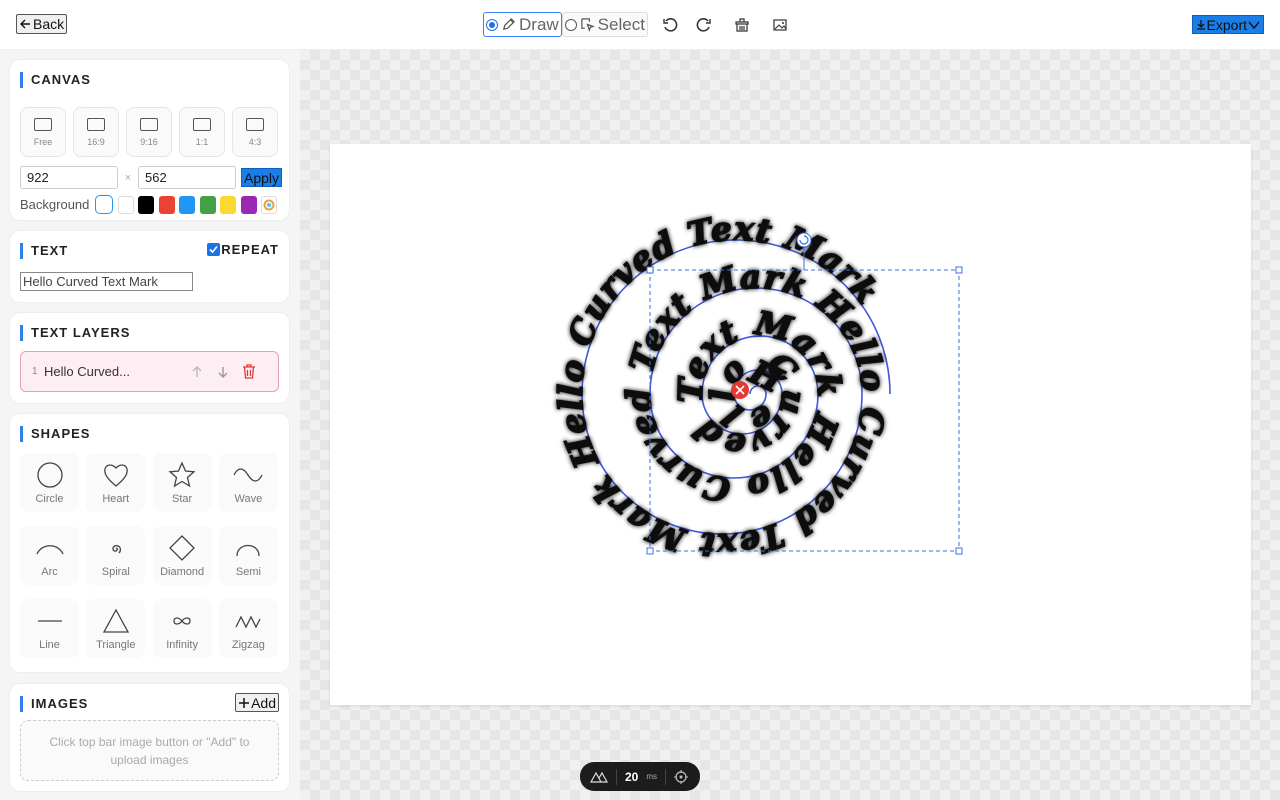 The image size is (1280, 800). Describe the element at coordinates (182, 547) in the screenshot. I see `diamond-icon` at that location.